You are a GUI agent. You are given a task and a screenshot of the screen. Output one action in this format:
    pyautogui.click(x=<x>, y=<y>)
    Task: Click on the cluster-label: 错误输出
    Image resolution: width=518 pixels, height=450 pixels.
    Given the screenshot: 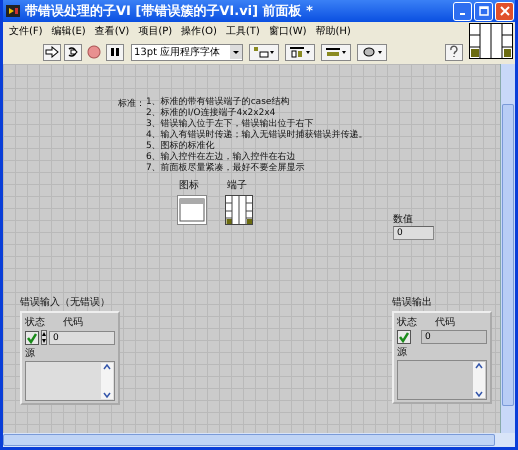 What is the action you would take?
    pyautogui.click(x=412, y=302)
    